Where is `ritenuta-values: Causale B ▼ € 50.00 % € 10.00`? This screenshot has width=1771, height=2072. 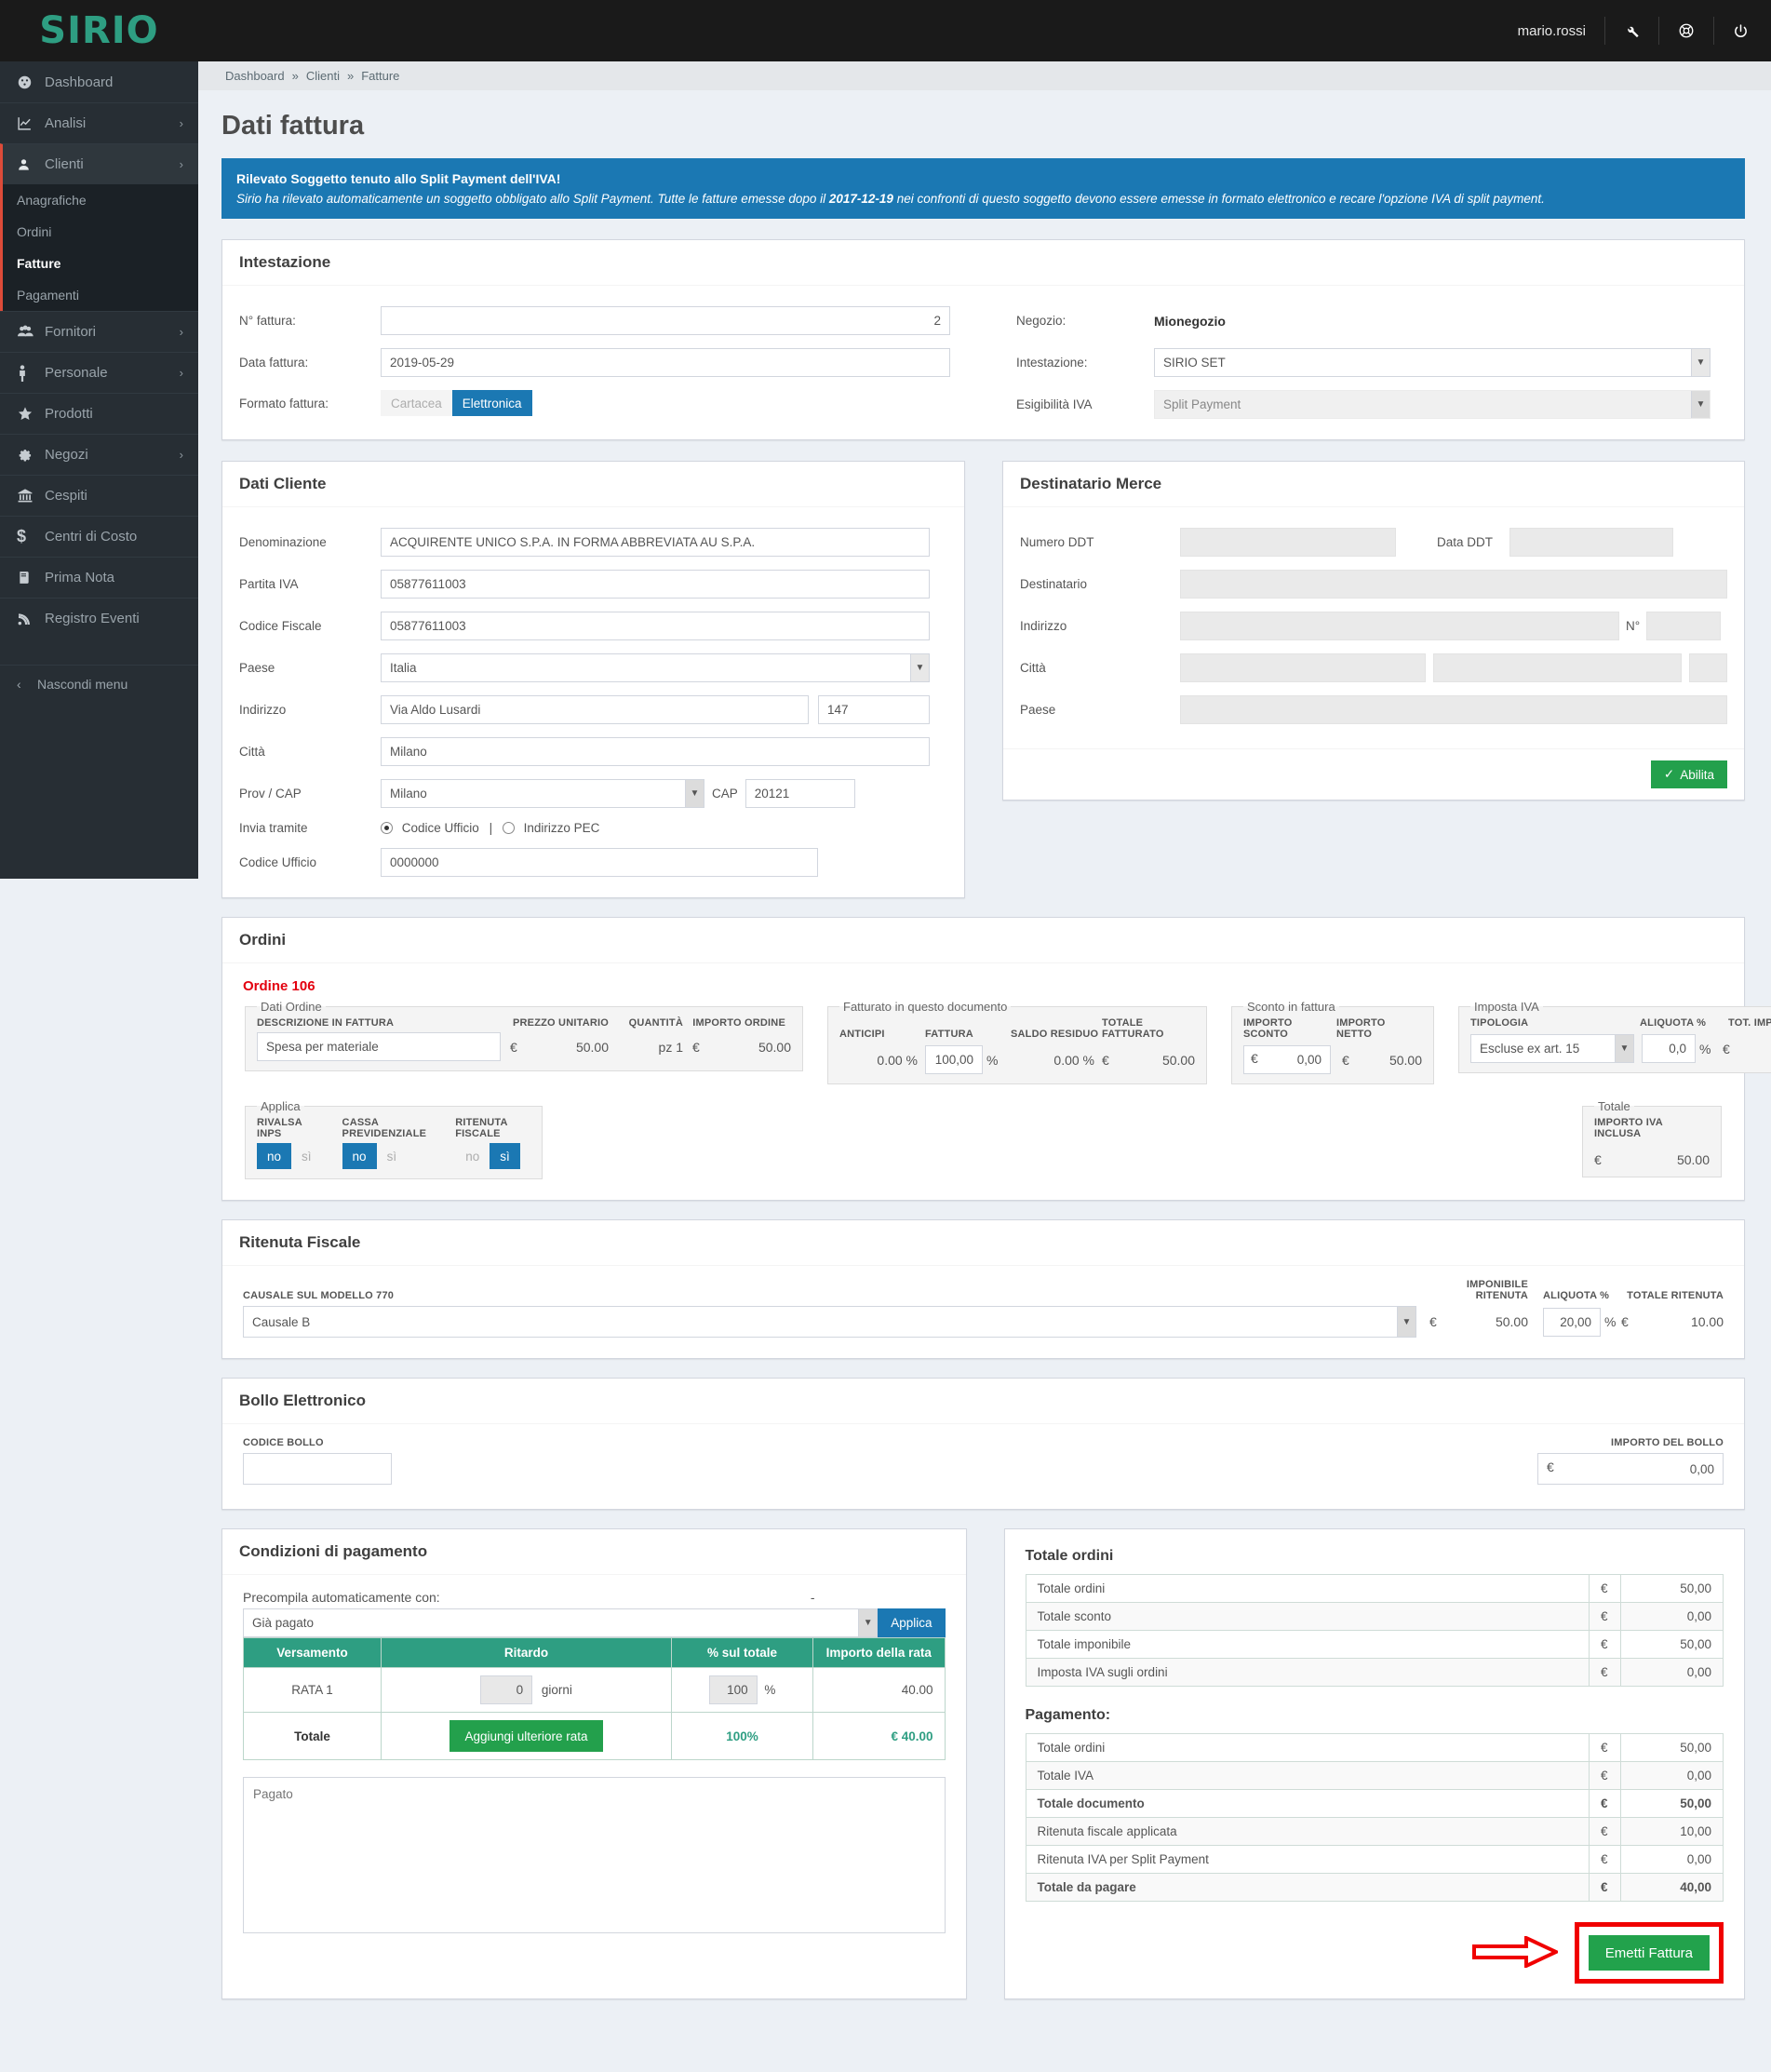
ritenuta-values: Causale B ▼ € 50.00 % € 10.00 is located at coordinates (983, 1322).